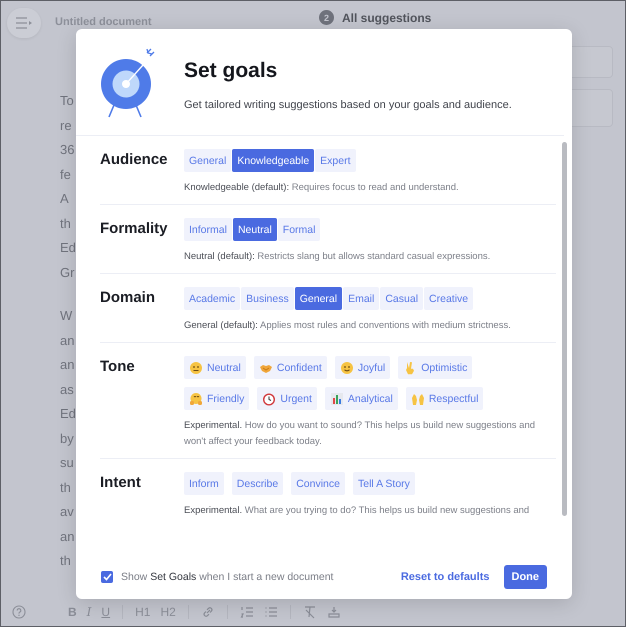  What do you see at coordinates (290, 367) in the screenshot?
I see `option-chip: Confident` at bounding box center [290, 367].